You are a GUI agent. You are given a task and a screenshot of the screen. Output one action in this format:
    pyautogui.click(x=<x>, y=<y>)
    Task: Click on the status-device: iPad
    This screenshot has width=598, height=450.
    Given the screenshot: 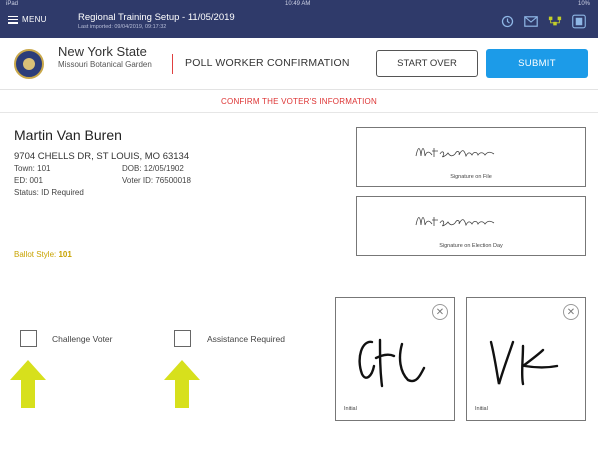 What is the action you would take?
    pyautogui.click(x=12, y=4)
    